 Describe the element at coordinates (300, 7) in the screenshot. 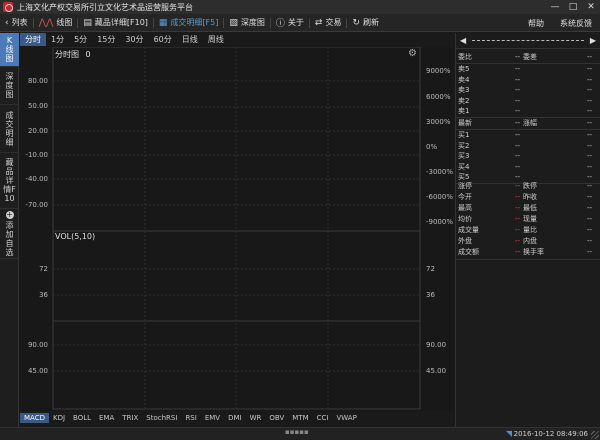

I see `title-bar: 上海文化产权交易所引立文化艺术品运营服务平台 — □ ✕` at that location.